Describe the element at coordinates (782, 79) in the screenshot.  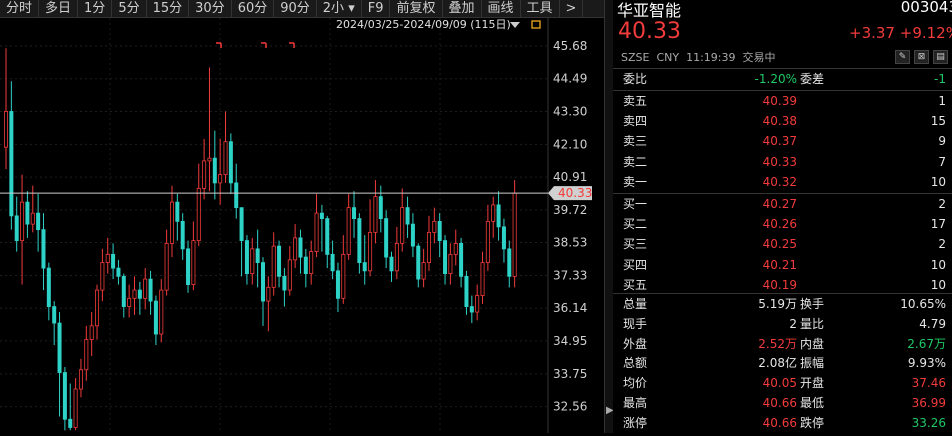
I see `weibi-row: 委比 -1.20% 委差 -1` at that location.